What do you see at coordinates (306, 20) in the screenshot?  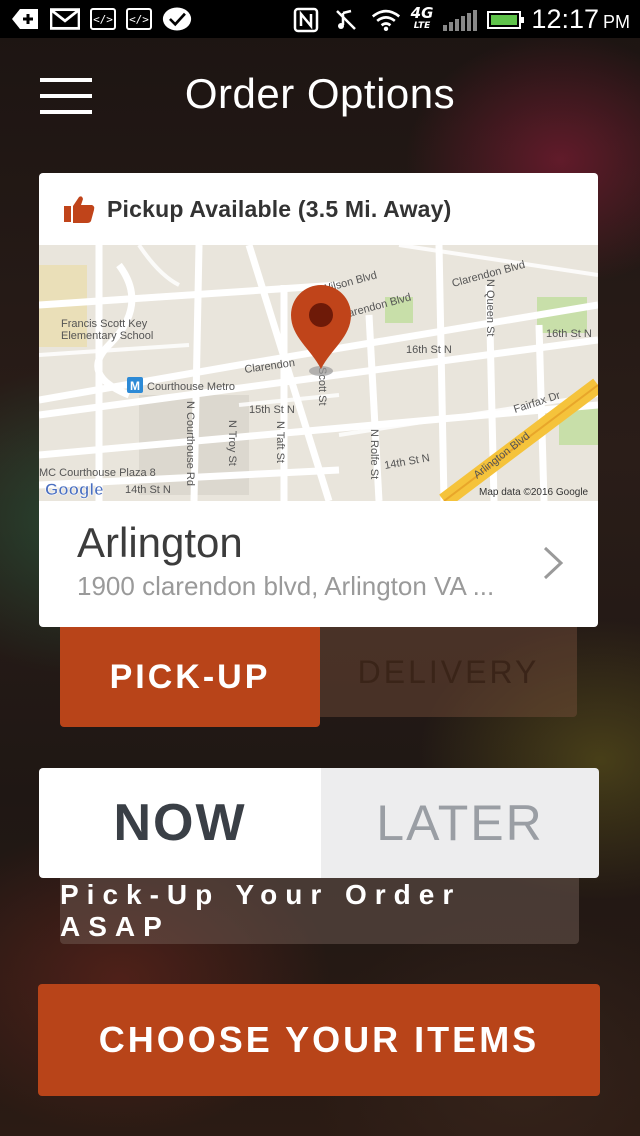 I see `nfc-icon` at bounding box center [306, 20].